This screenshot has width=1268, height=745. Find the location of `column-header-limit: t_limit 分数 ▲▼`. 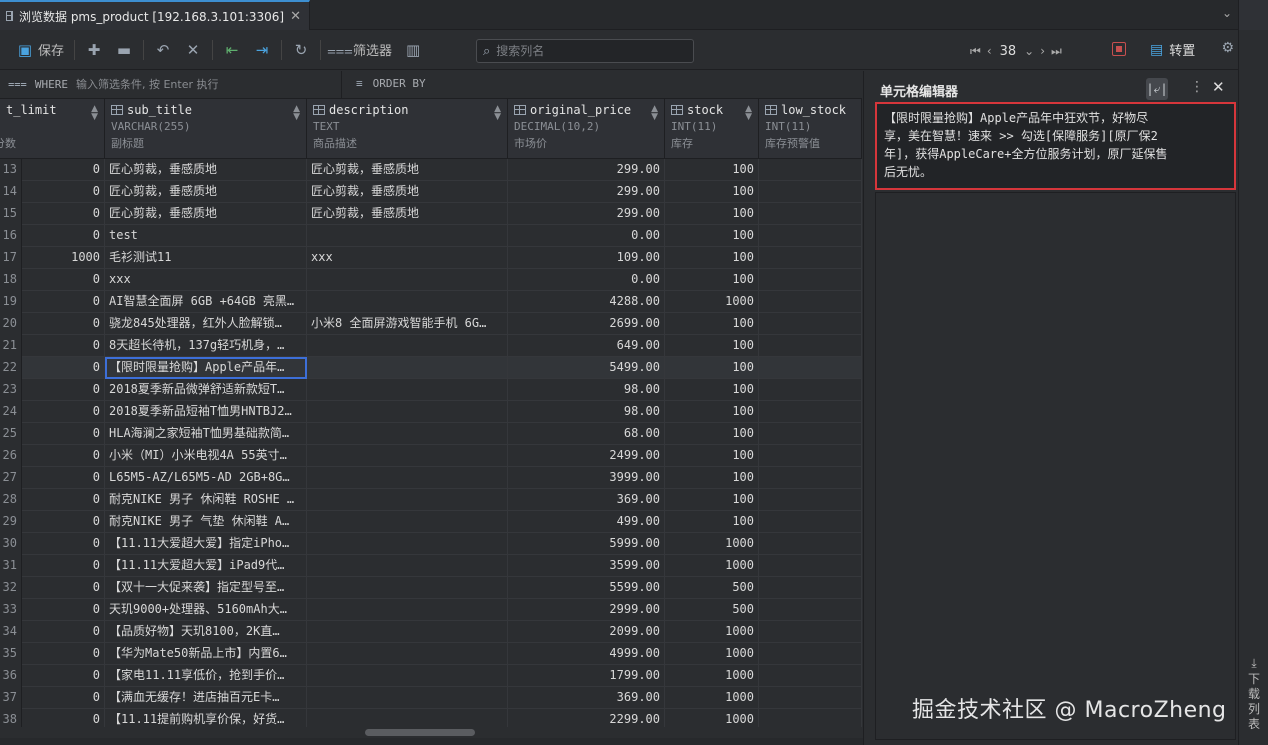

column-header-limit: t_limit 分数 ▲▼ is located at coordinates (52, 129).